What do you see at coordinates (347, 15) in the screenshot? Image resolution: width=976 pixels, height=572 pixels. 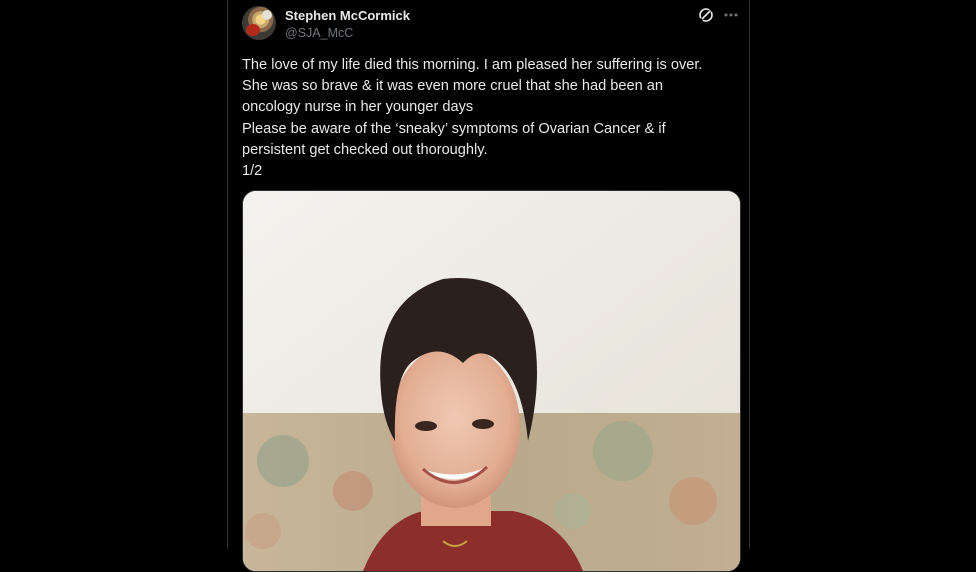 I see `author-name: Stephen McCormick` at bounding box center [347, 15].